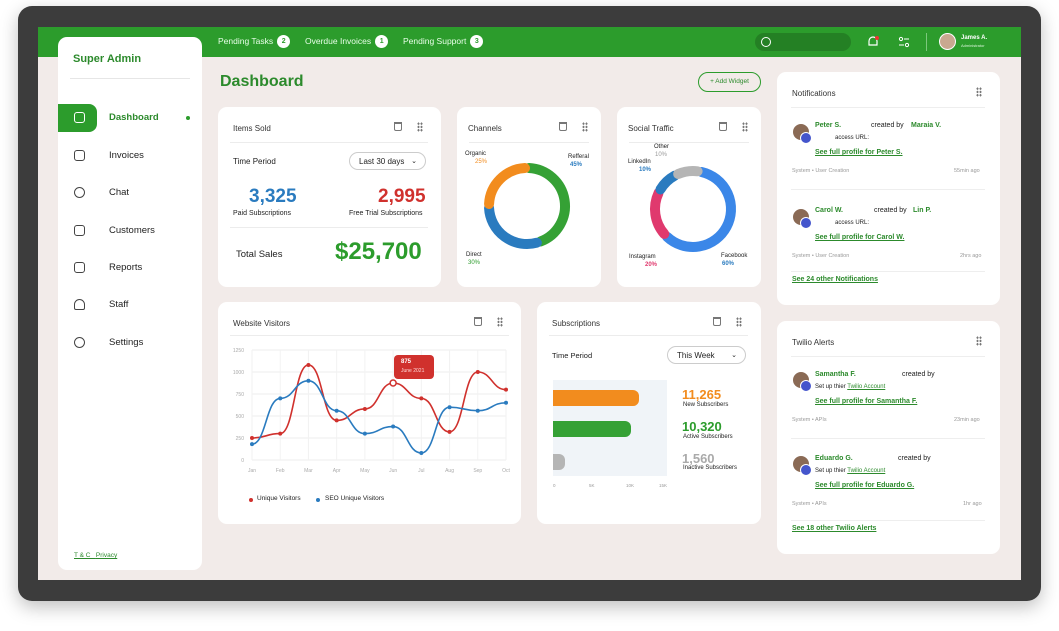 The height and width of the screenshot is (631, 1059). Describe the element at coordinates (130, 231) in the screenshot. I see `sidebar-item-customers: Customers` at that location.